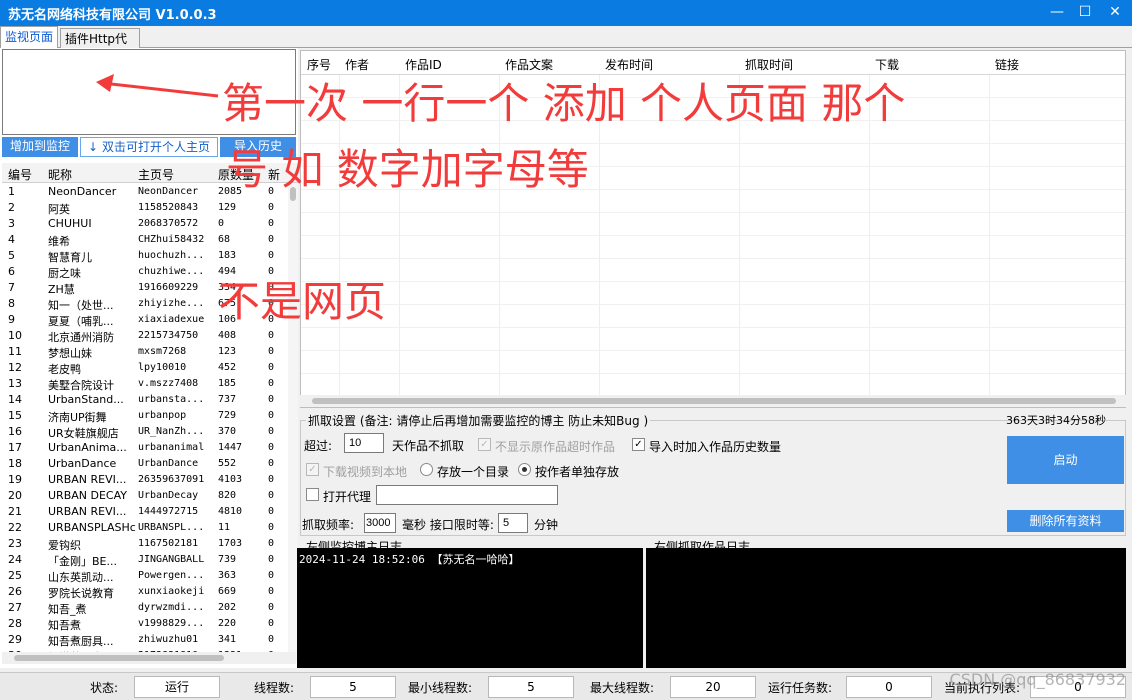 Image resolution: width=1132 pixels, height=700 pixels. Describe the element at coordinates (70, 257) in the screenshot. I see `row-nickname: 智慧育儿` at that location.